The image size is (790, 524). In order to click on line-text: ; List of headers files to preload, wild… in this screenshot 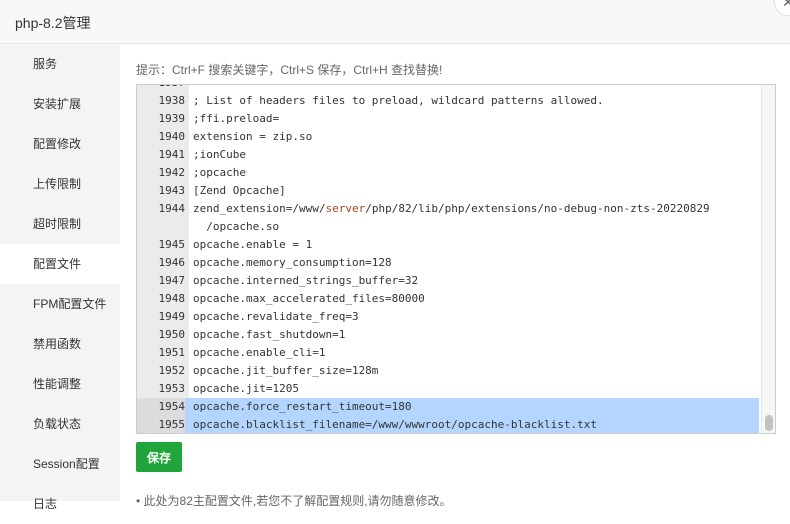, I will do `click(398, 100)`.